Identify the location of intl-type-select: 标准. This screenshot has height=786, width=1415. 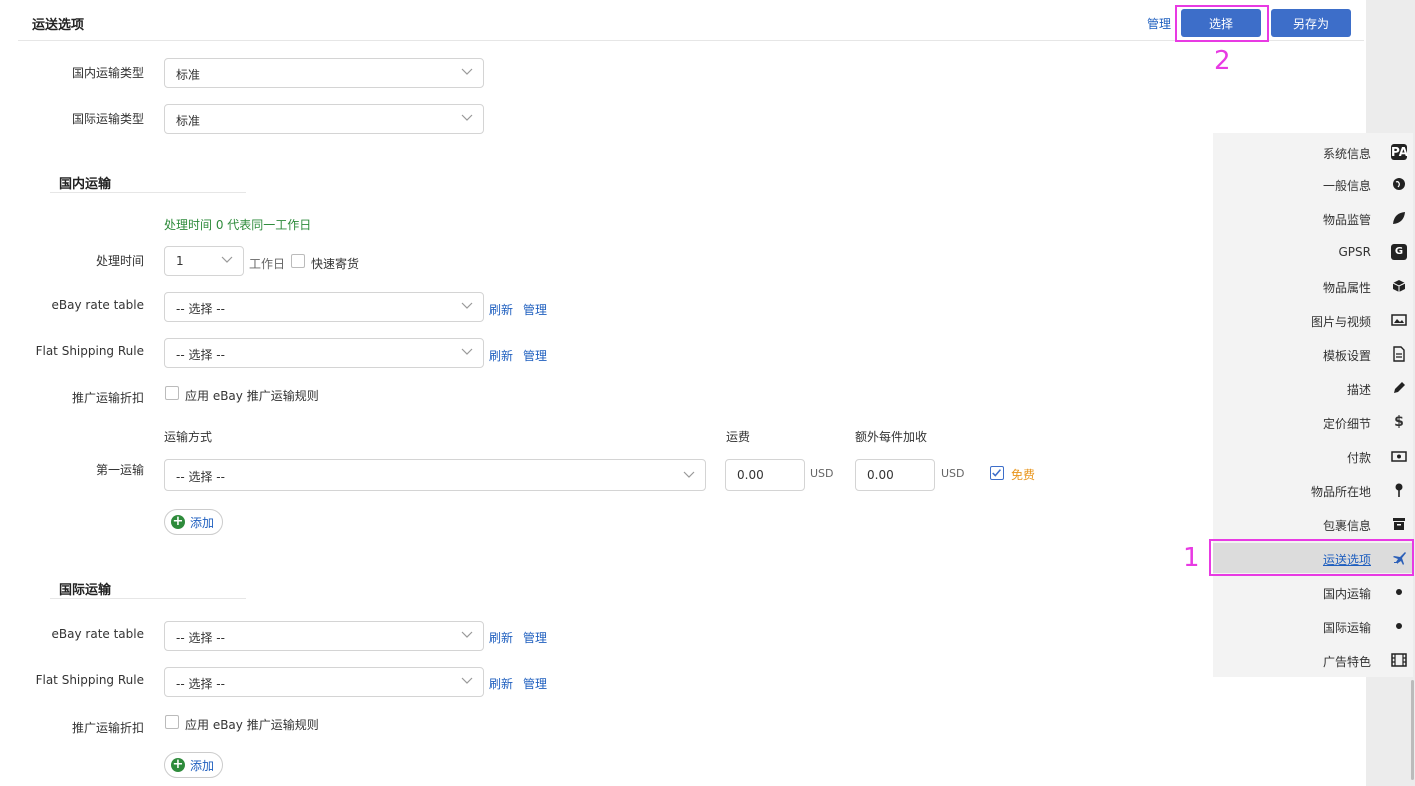
(324, 119).